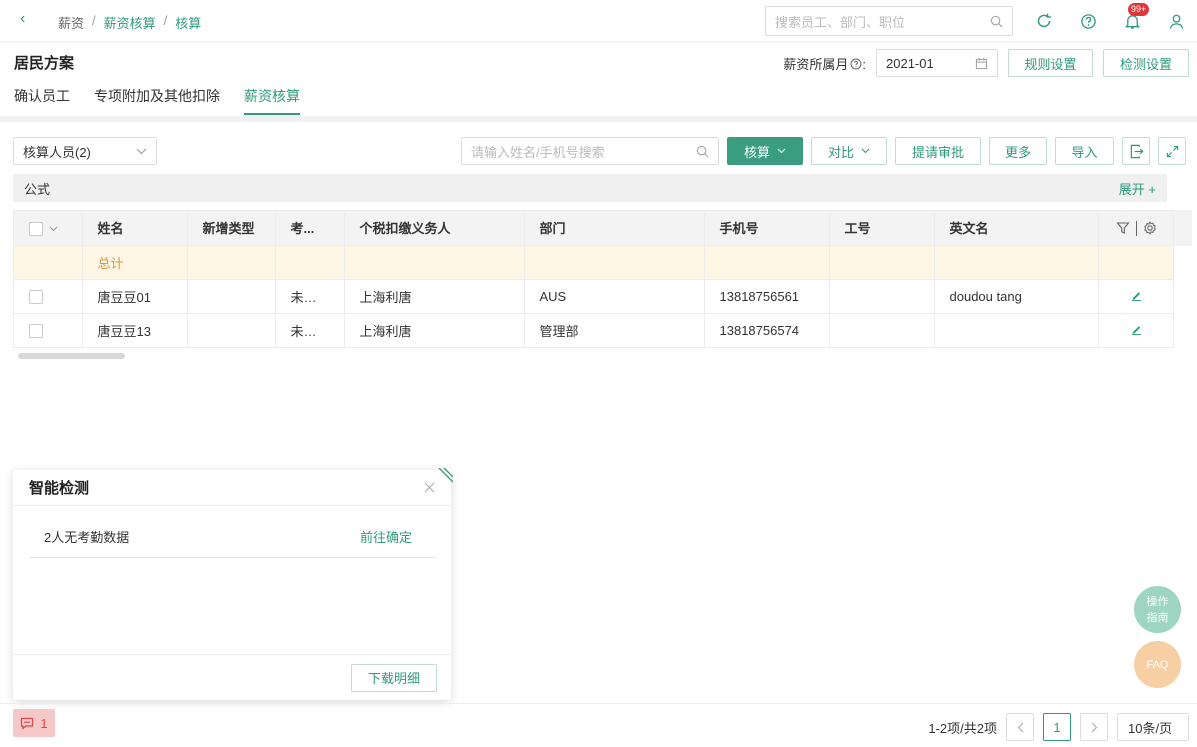  I want to click on close-icon, so click(429, 487).